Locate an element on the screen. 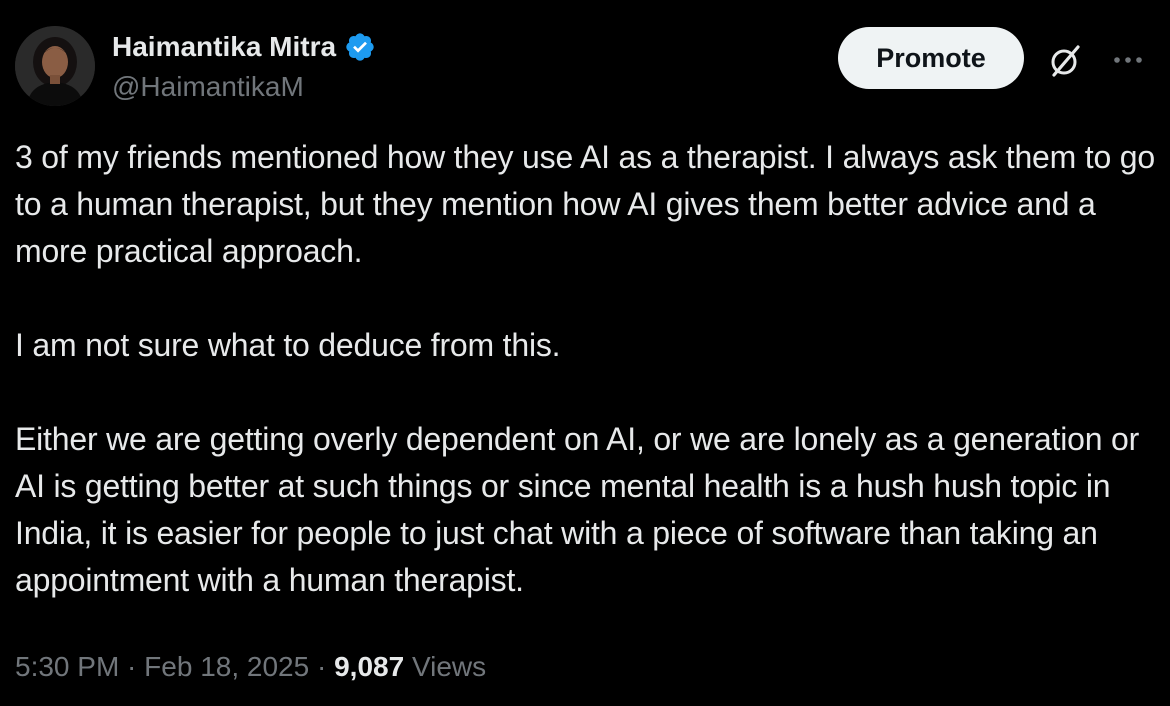 This screenshot has height=706, width=1170. tweet-time: 5:30 PM is located at coordinates (67, 666).